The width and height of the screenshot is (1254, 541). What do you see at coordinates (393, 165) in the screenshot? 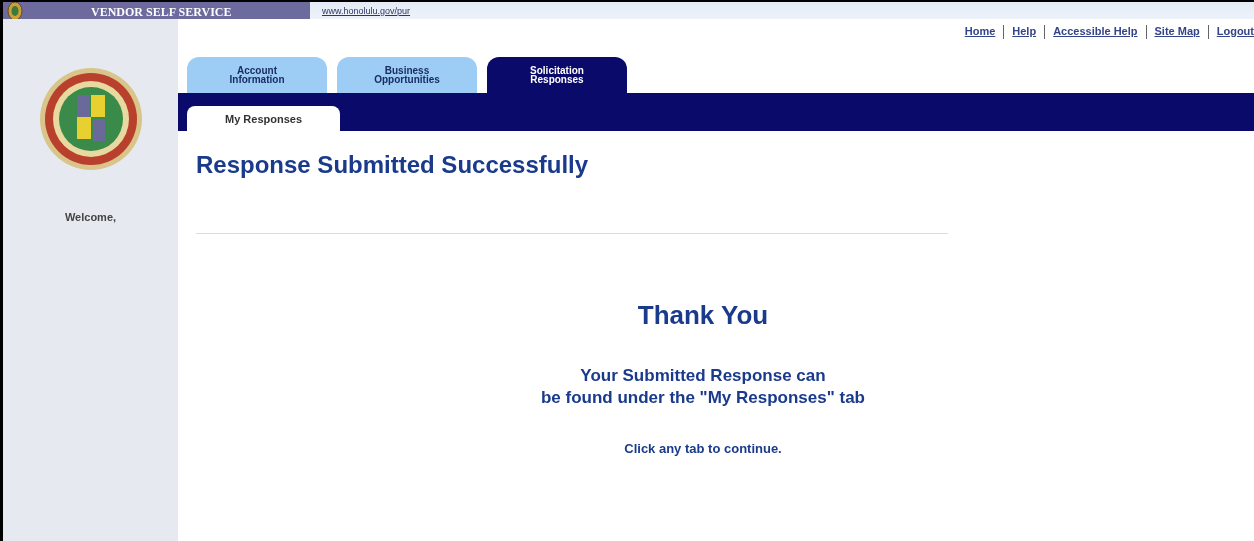
I see `page-heading: Response Submitted Successfully` at bounding box center [393, 165].